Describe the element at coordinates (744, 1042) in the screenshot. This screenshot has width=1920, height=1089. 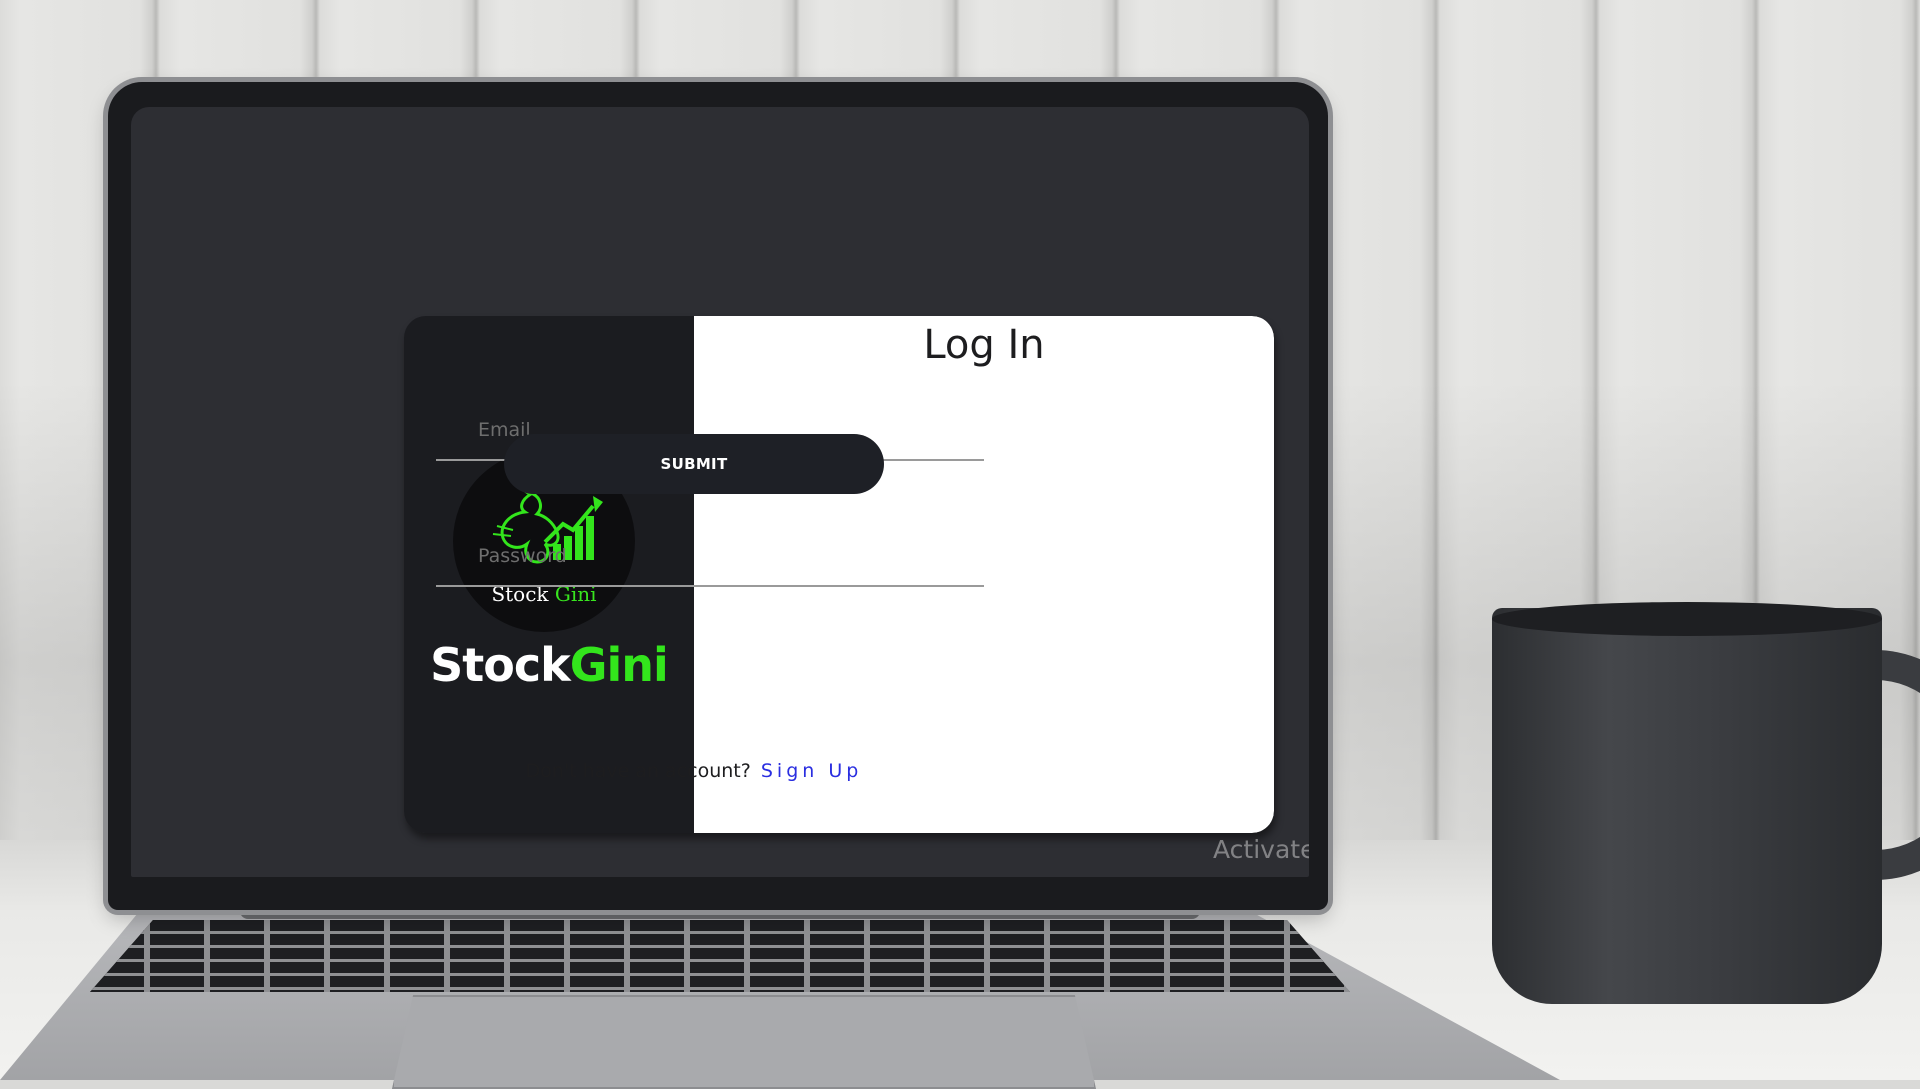
I see `laptop-trackpad` at that location.